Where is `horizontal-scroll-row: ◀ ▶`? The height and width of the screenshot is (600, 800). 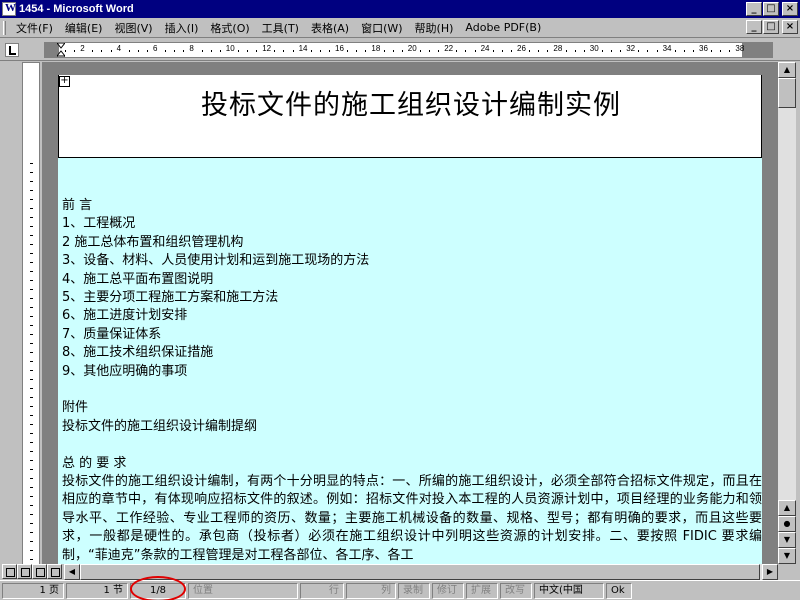
horizontal-scroll-row: ◀ ▶ is located at coordinates (398, 572).